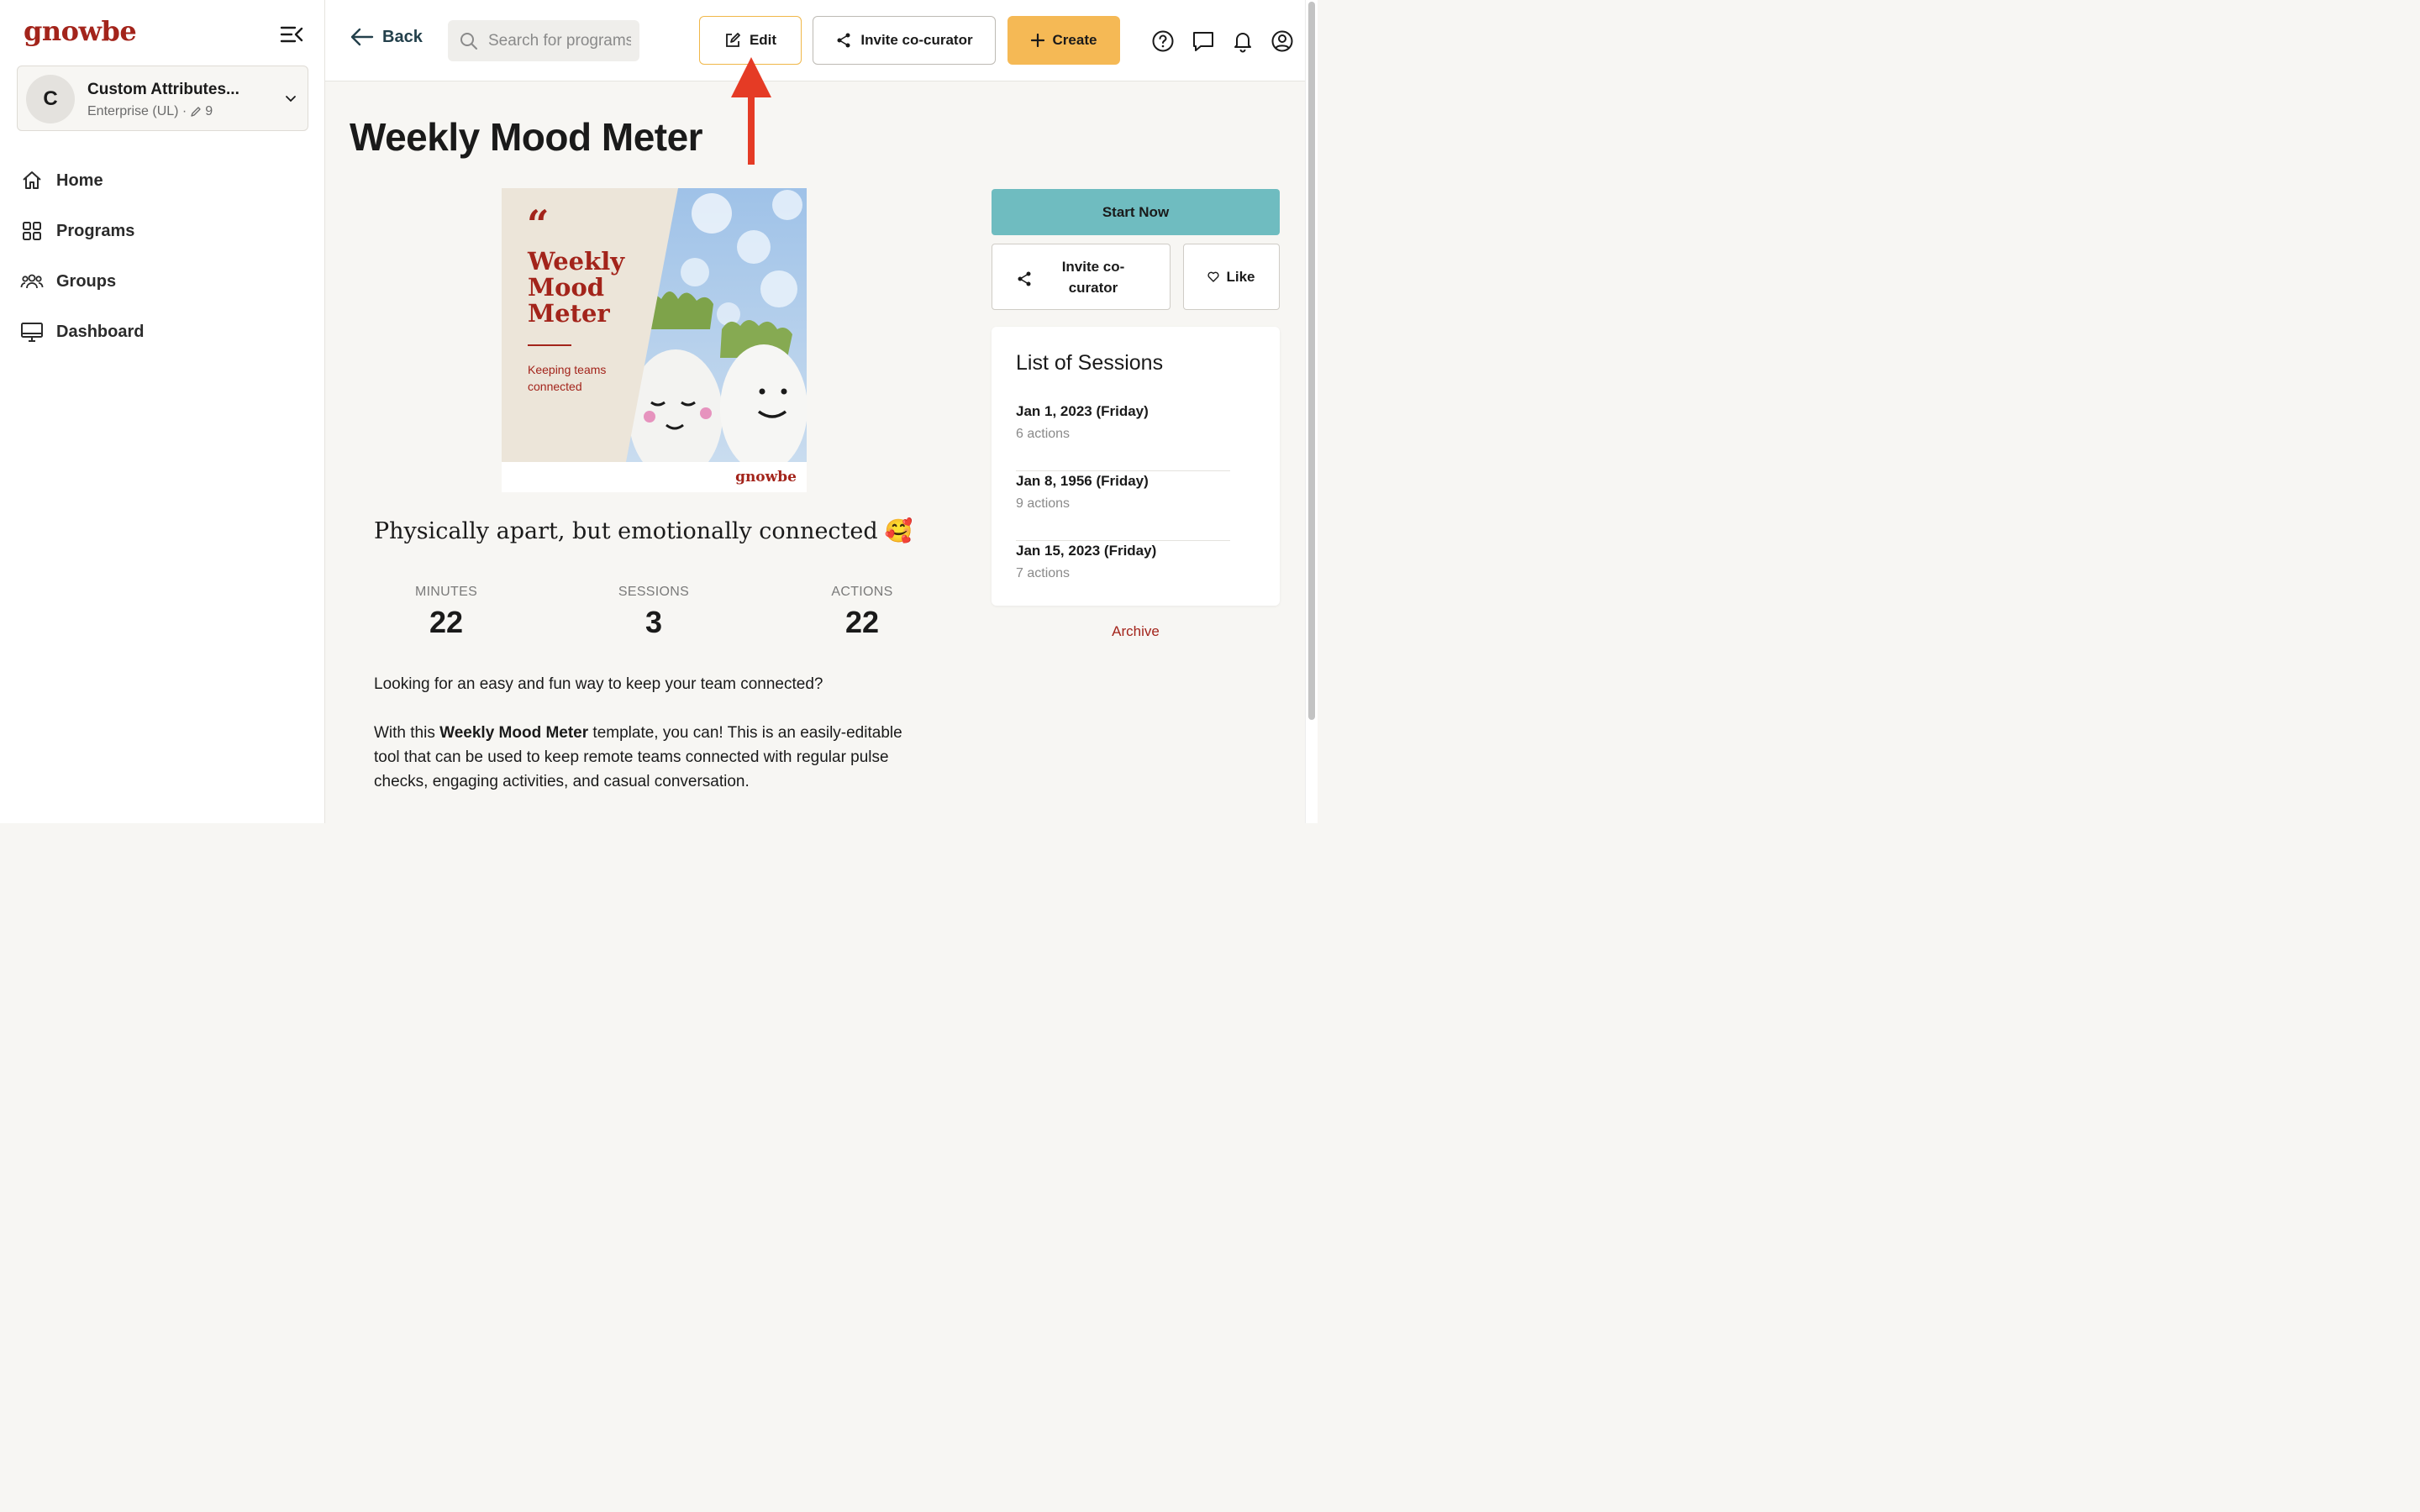  I want to click on gnowbe-logo: gnowbe, so click(80, 31).